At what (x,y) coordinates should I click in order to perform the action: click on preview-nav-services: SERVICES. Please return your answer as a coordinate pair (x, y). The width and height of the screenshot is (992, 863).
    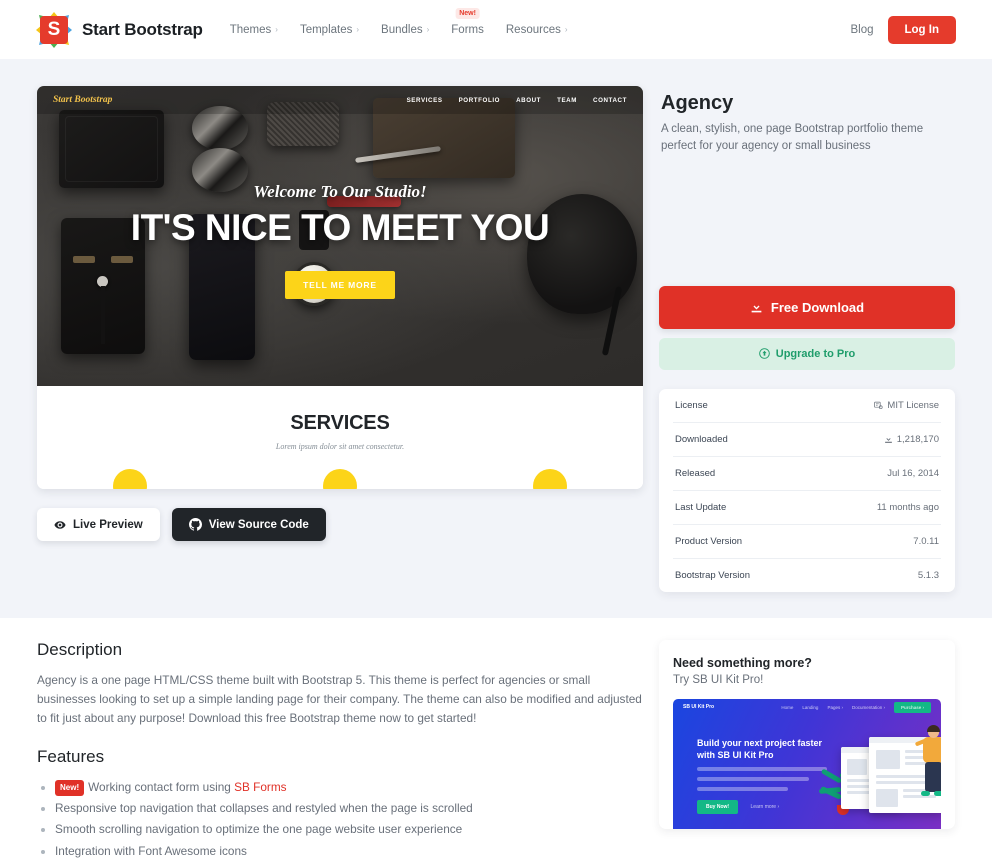
    Looking at the image, I should click on (424, 100).